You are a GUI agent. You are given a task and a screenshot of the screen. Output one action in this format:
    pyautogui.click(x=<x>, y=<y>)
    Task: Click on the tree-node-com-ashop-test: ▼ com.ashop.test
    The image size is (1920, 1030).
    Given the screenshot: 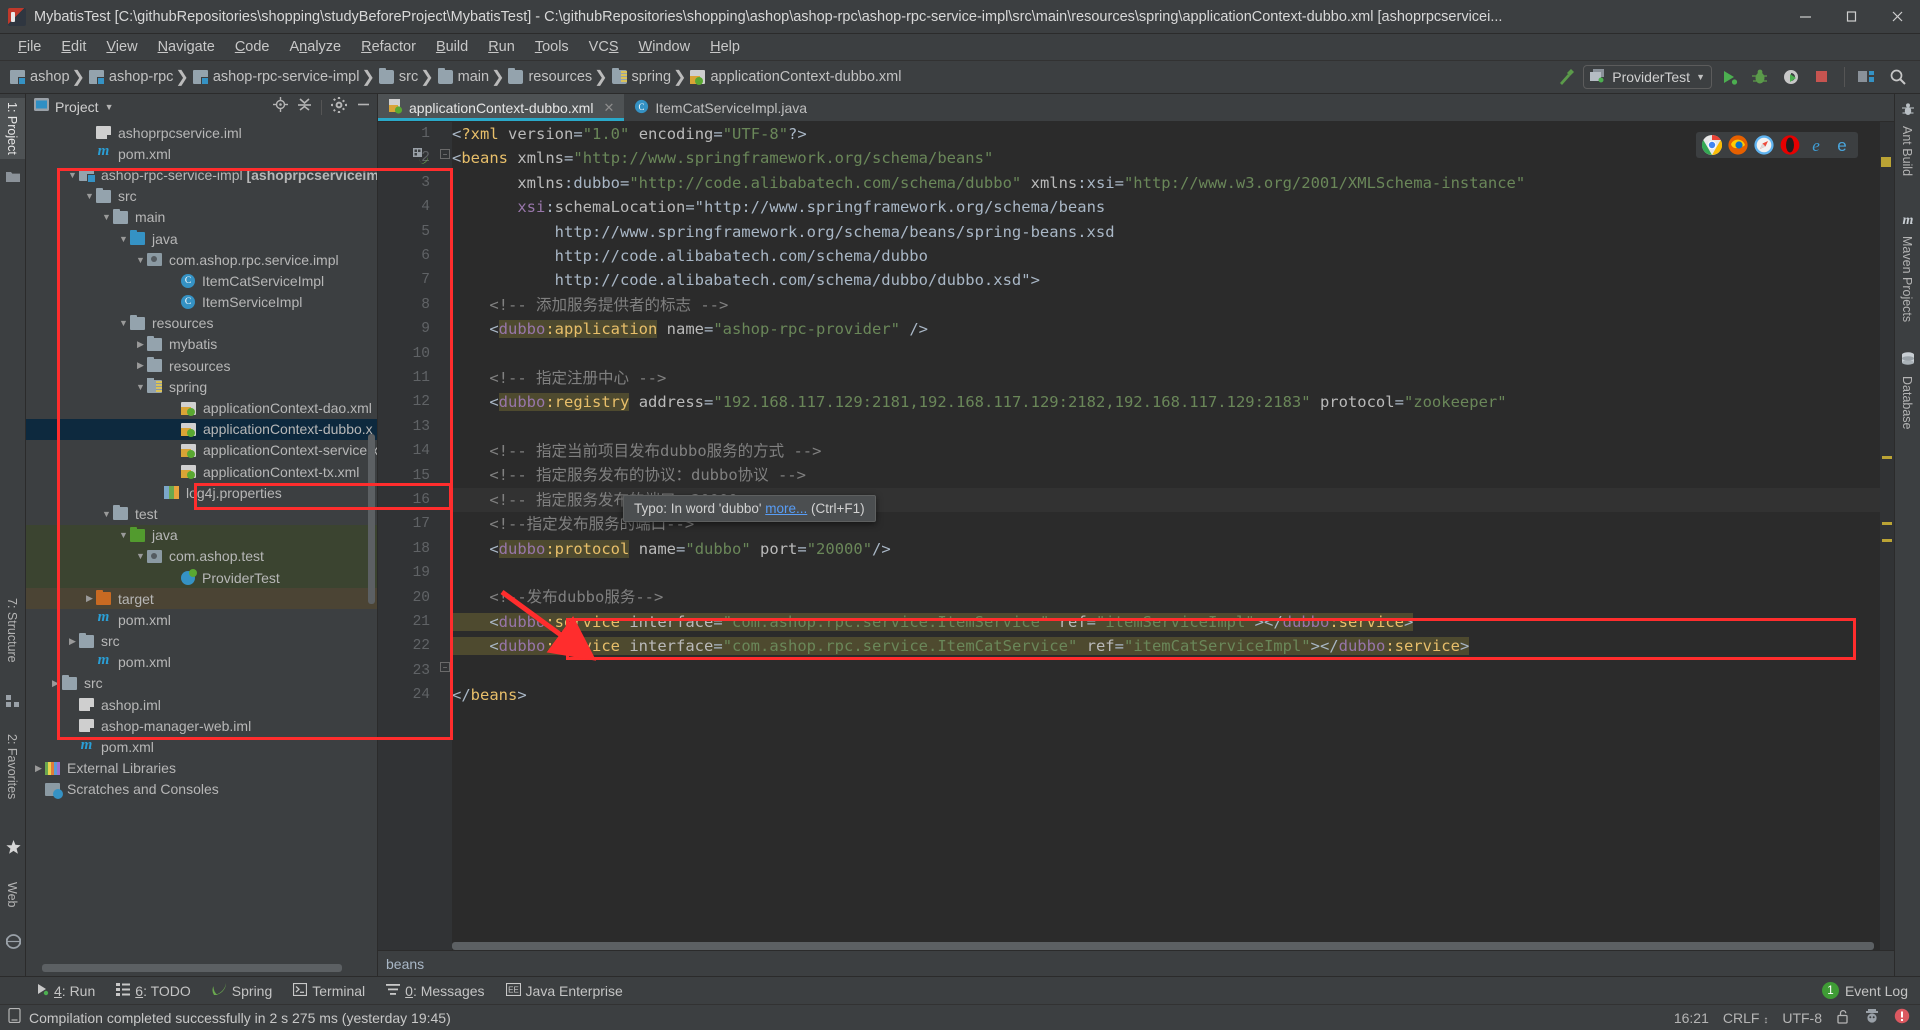 What is the action you would take?
    pyautogui.click(x=201, y=556)
    